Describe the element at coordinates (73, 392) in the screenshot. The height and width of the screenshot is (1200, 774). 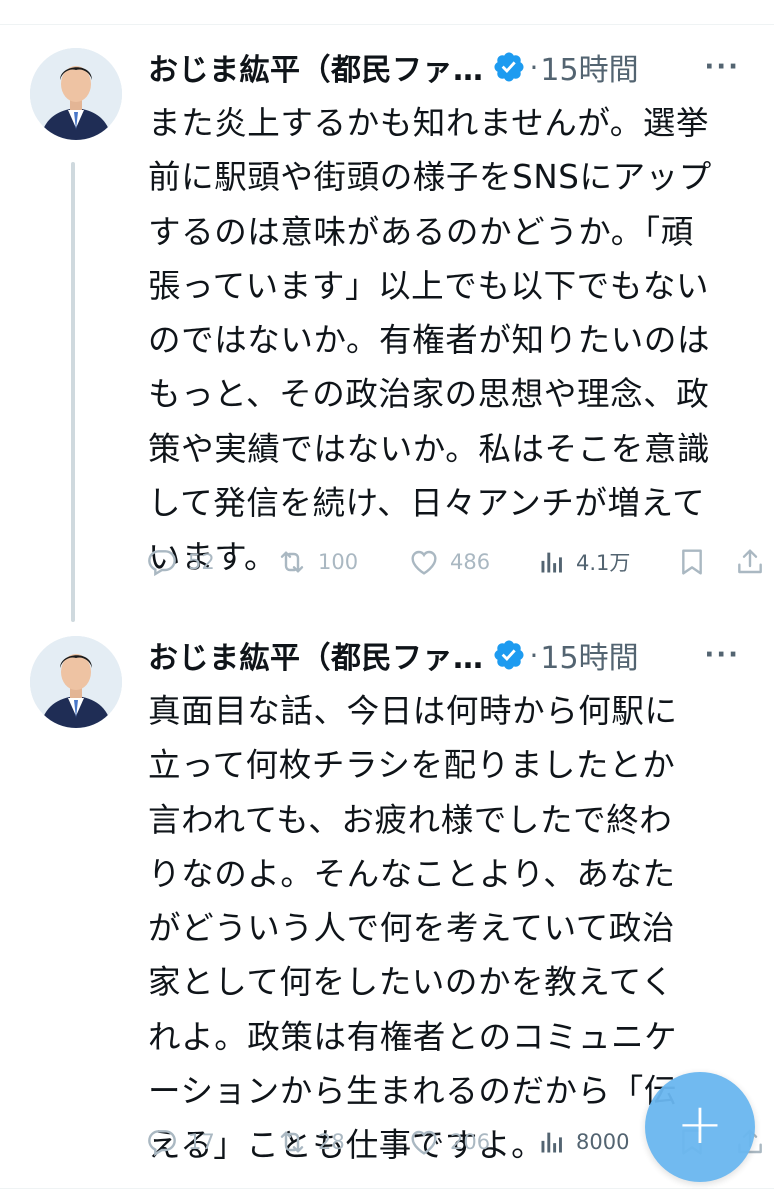
I see `thread-connector-line` at that location.